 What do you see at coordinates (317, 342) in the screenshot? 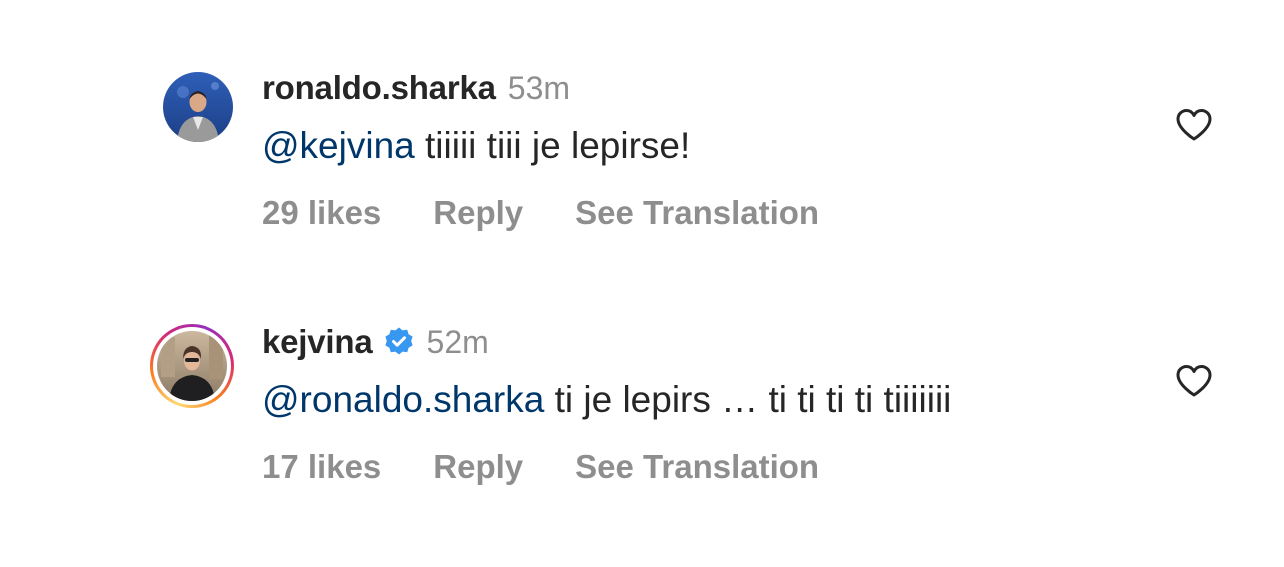
I see `username: kejvina` at bounding box center [317, 342].